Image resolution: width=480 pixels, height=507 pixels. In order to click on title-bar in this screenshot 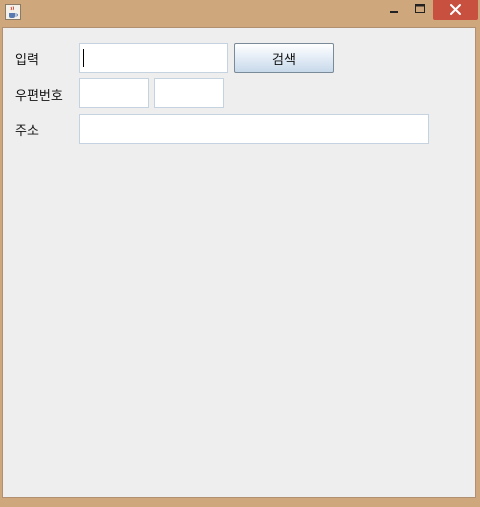, I will do `click(240, 13)`.